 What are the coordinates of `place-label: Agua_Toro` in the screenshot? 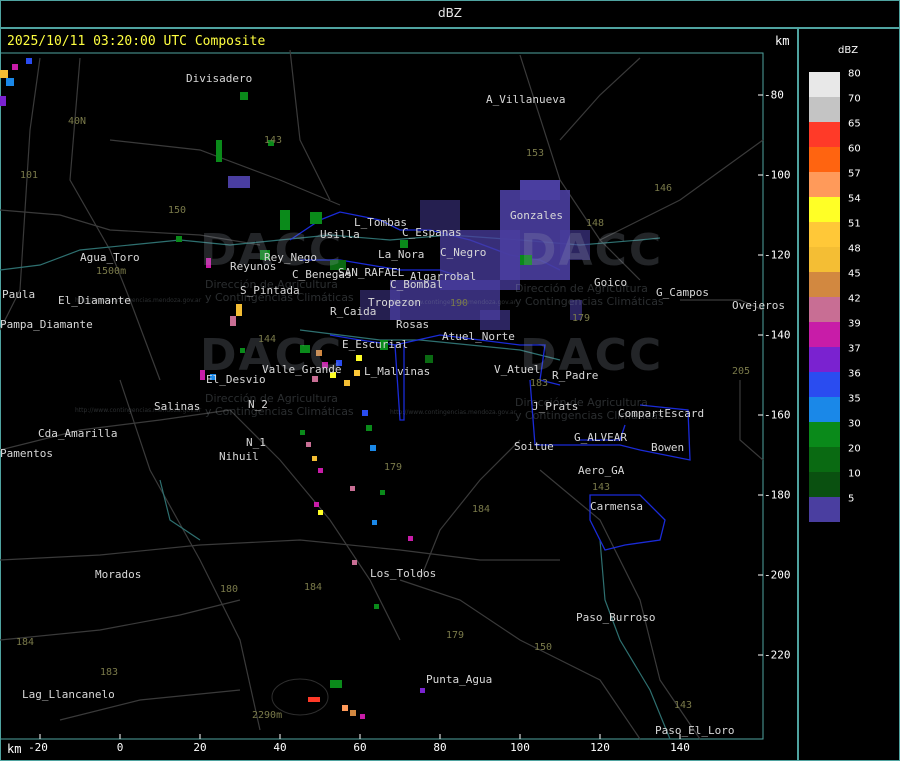 It's located at (110, 257).